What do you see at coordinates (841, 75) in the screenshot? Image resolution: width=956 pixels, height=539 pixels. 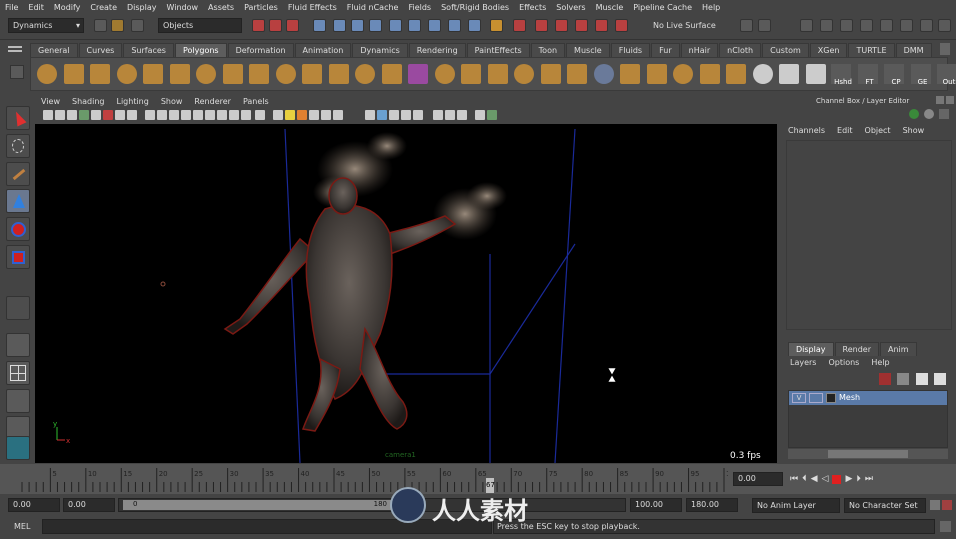 I see `shelf-hshd-icon: Hshd` at bounding box center [841, 75].